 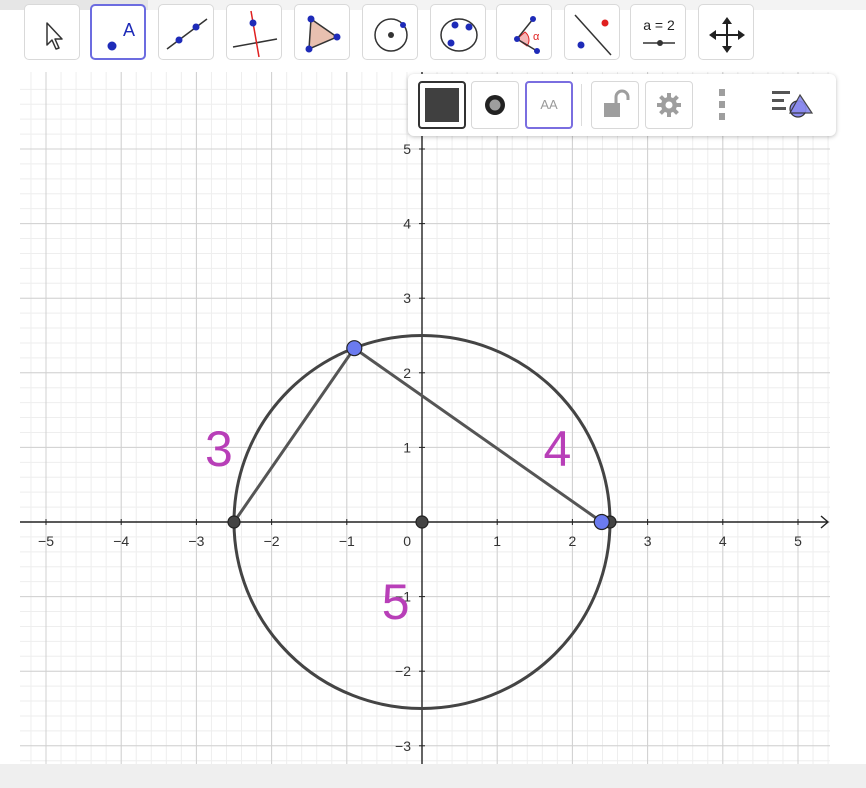 I want to click on more-button, so click(x=723, y=105).